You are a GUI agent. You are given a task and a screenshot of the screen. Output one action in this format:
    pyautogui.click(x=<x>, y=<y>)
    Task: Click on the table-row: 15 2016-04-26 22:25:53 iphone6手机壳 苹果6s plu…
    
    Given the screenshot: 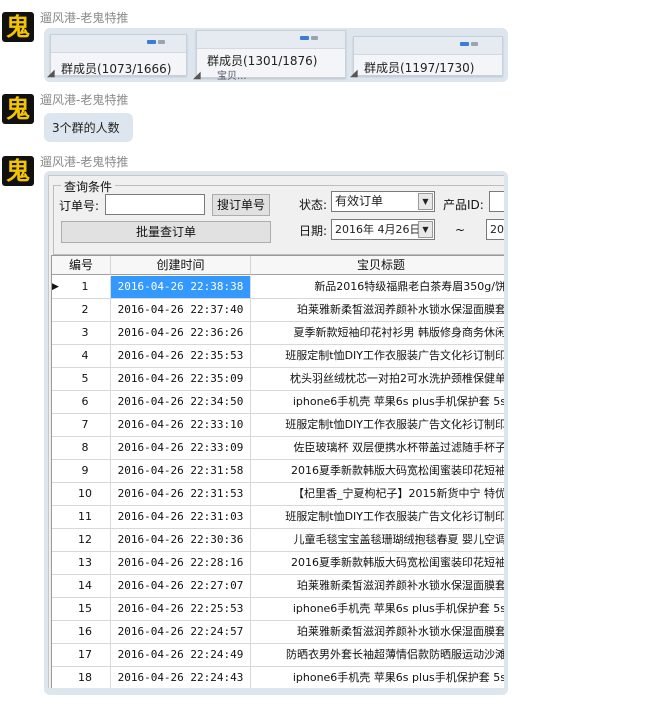 What is the action you would take?
    pyautogui.click(x=278, y=609)
    